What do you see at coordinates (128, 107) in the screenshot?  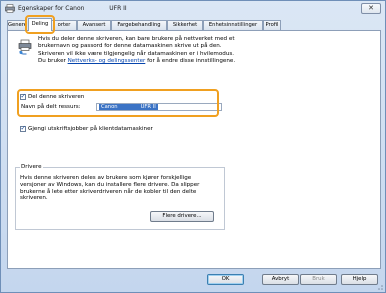 I see `share-name-value: Canon UFR II` at bounding box center [128, 107].